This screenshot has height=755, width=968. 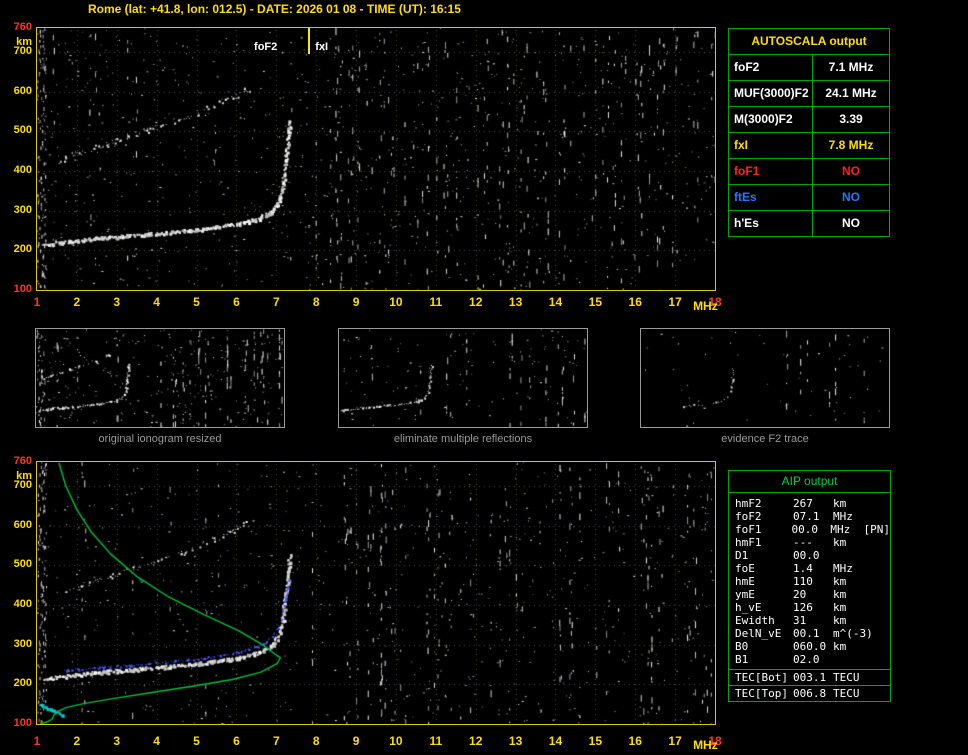 I want to click on aip-tec-row: TEC[Top] 006.8 TECU, so click(x=809, y=693).